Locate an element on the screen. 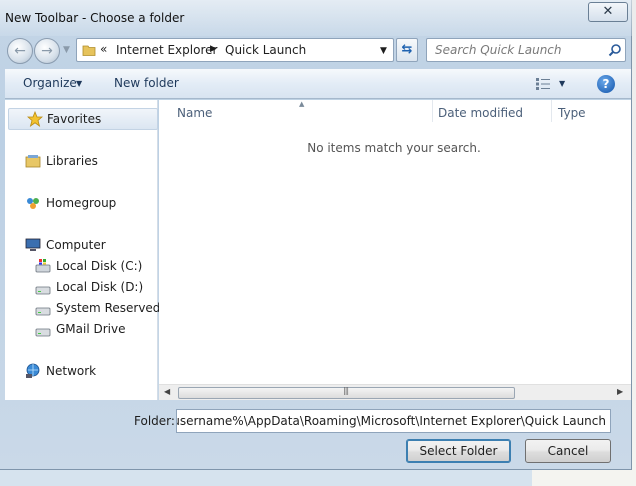  help-icon: ? is located at coordinates (606, 84).